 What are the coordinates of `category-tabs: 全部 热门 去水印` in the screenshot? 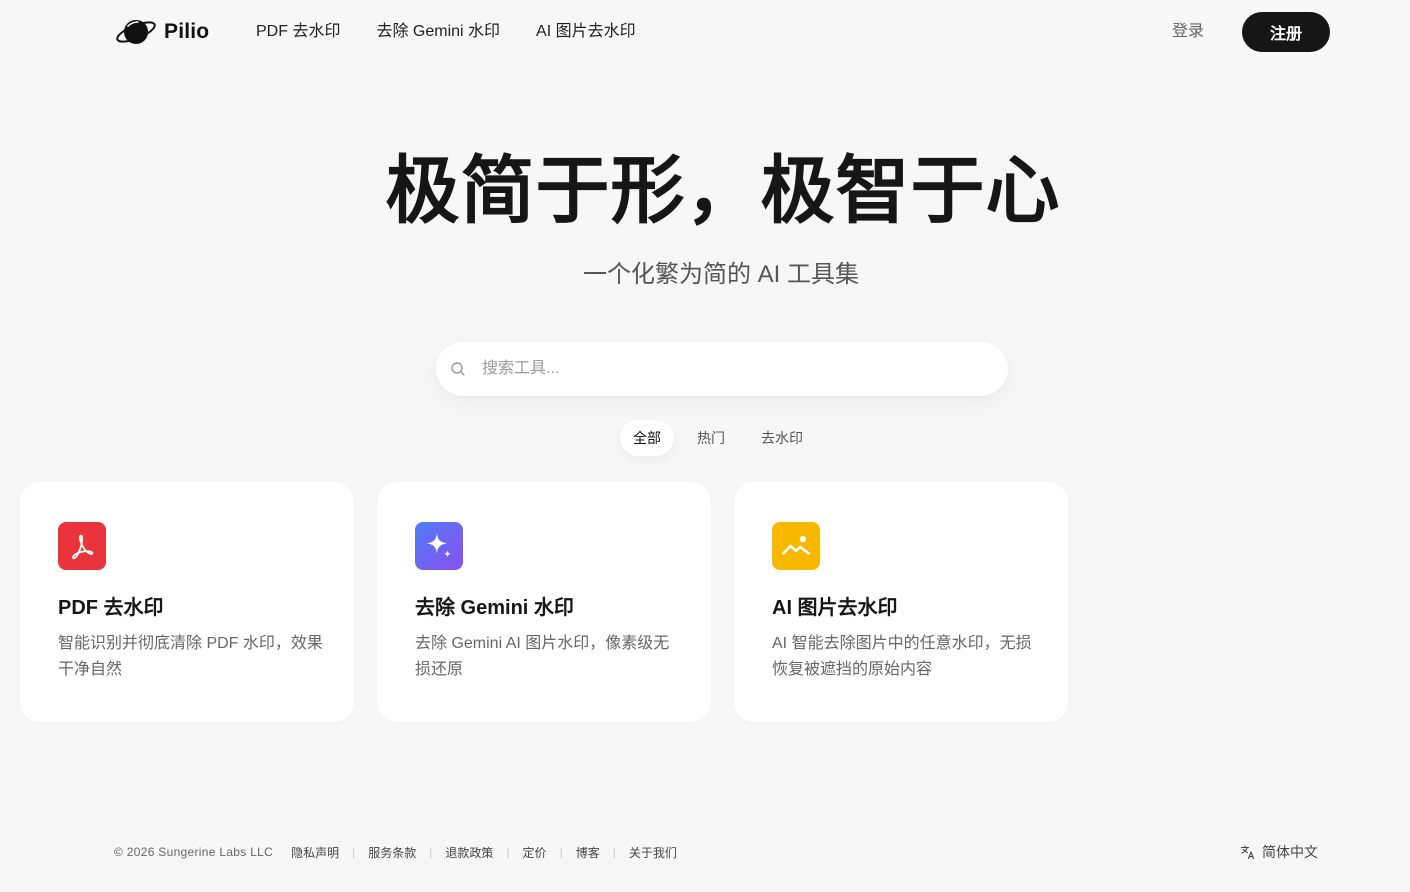 It's located at (718, 438).